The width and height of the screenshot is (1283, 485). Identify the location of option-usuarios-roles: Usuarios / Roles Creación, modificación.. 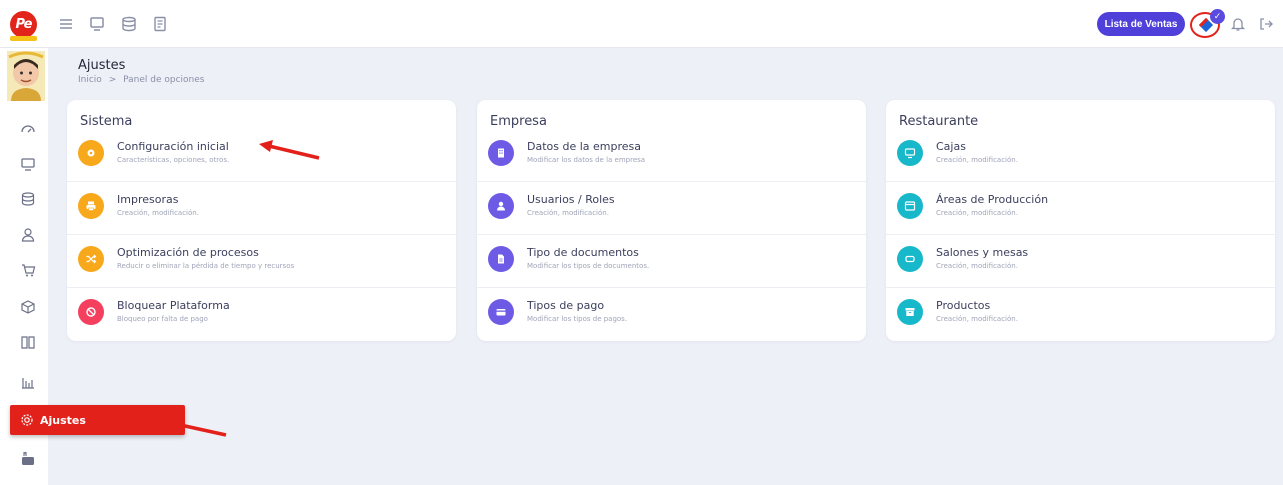
(671, 208).